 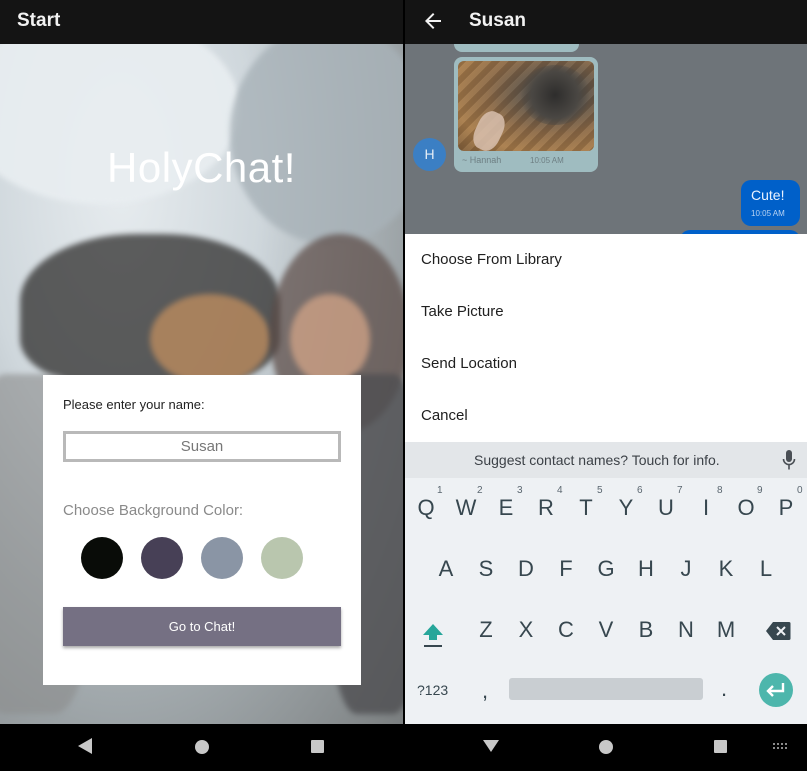 I want to click on message-image, so click(x=526, y=106).